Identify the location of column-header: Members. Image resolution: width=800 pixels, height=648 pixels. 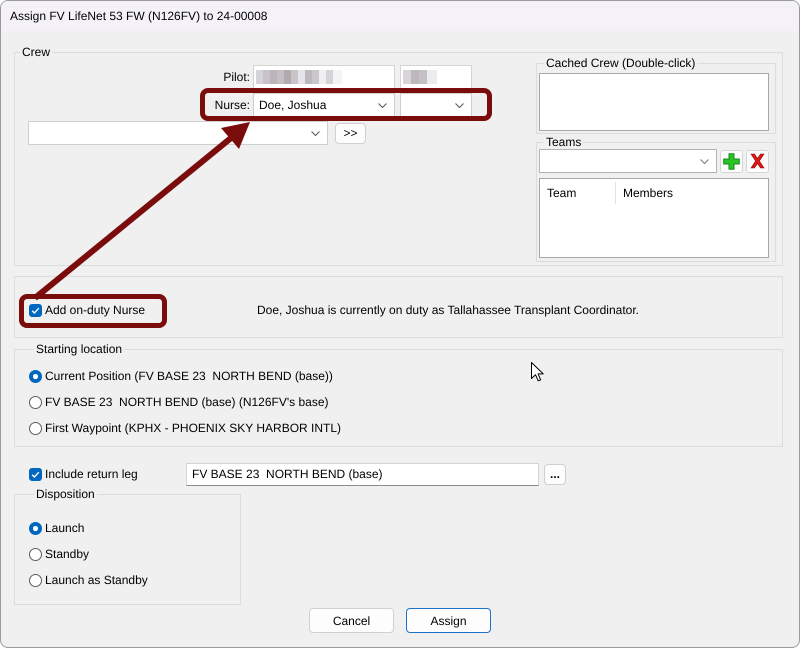
(648, 193).